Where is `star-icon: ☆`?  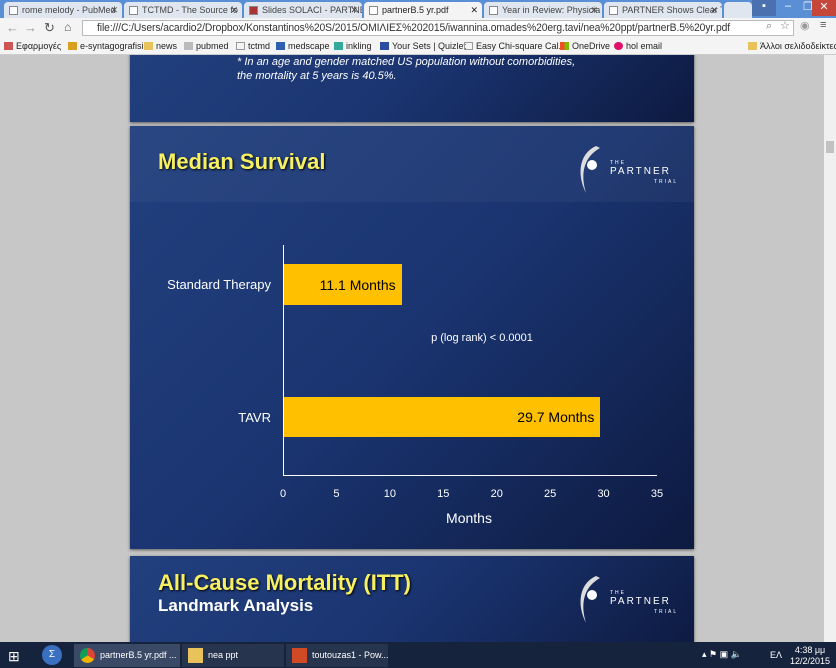
star-icon: ☆ is located at coordinates (785, 25).